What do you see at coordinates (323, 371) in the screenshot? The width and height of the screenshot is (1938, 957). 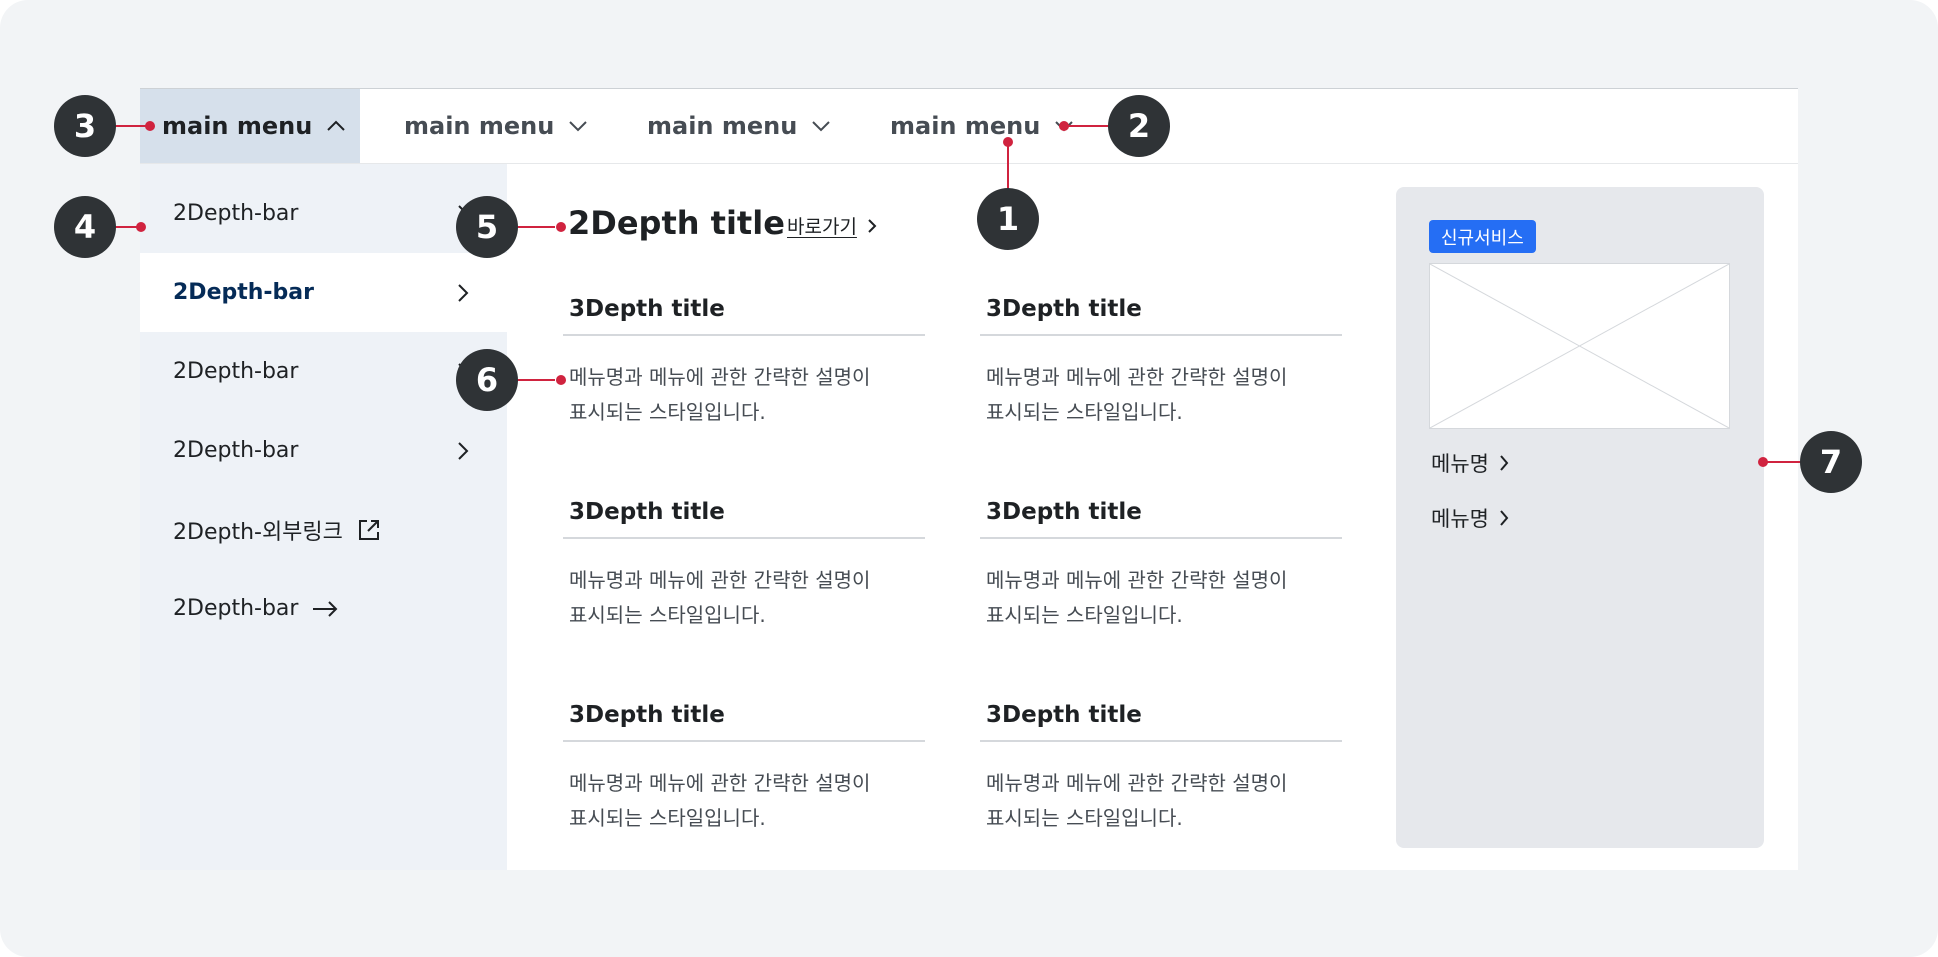 I see `sidebar-item-3: 2Depth-bar` at bounding box center [323, 371].